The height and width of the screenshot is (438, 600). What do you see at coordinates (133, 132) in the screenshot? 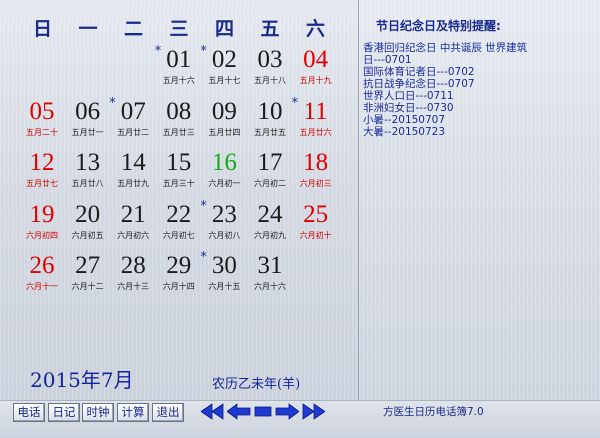
I see `lunar-date: 五月廿二` at bounding box center [133, 132].